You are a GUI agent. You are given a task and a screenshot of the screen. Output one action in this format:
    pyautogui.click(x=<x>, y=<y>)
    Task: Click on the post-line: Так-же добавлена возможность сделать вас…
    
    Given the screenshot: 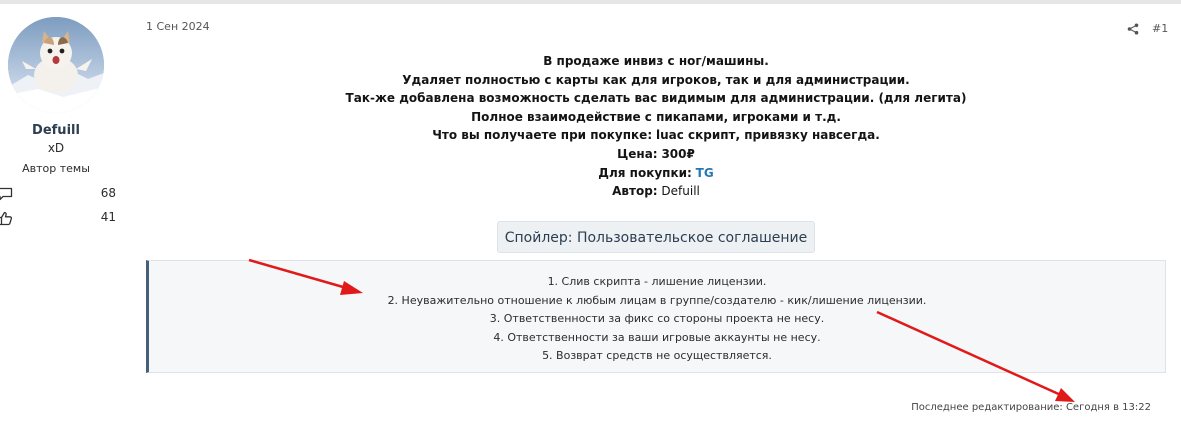 What is the action you would take?
    pyautogui.click(x=656, y=98)
    